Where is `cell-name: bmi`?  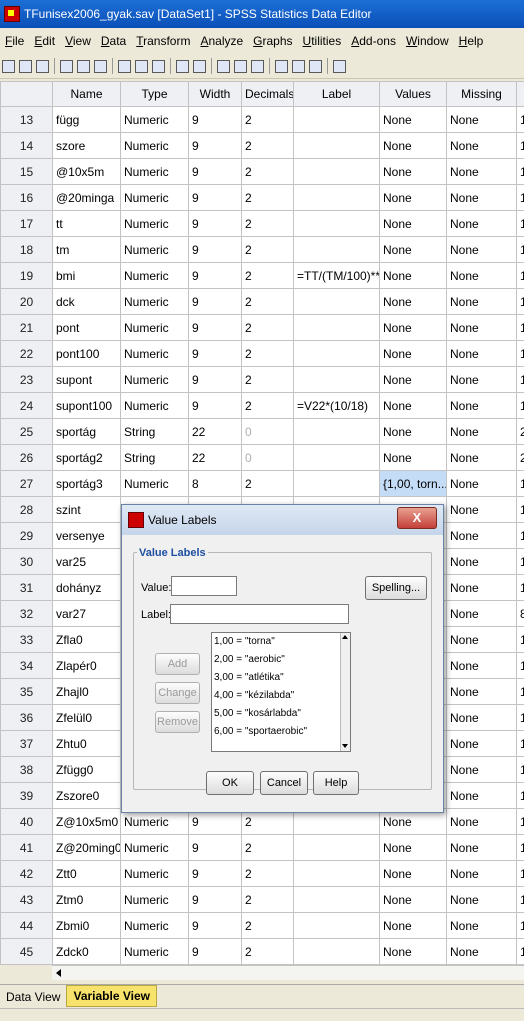 cell-name: bmi is located at coordinates (87, 276).